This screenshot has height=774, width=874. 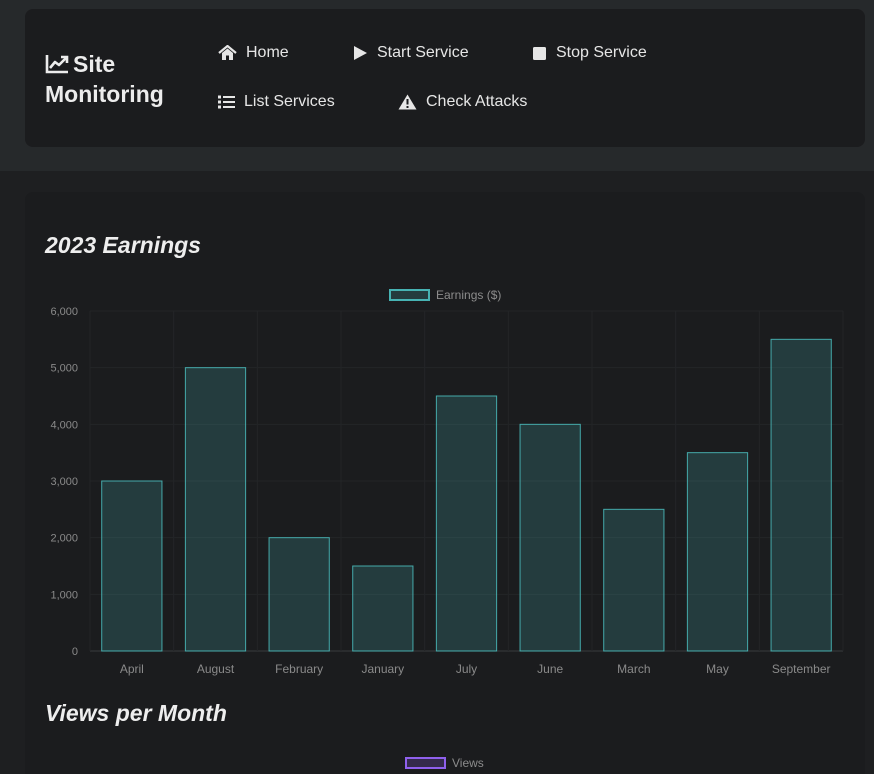 What do you see at coordinates (216, 669) in the screenshot?
I see `x-tick-label: August` at bounding box center [216, 669].